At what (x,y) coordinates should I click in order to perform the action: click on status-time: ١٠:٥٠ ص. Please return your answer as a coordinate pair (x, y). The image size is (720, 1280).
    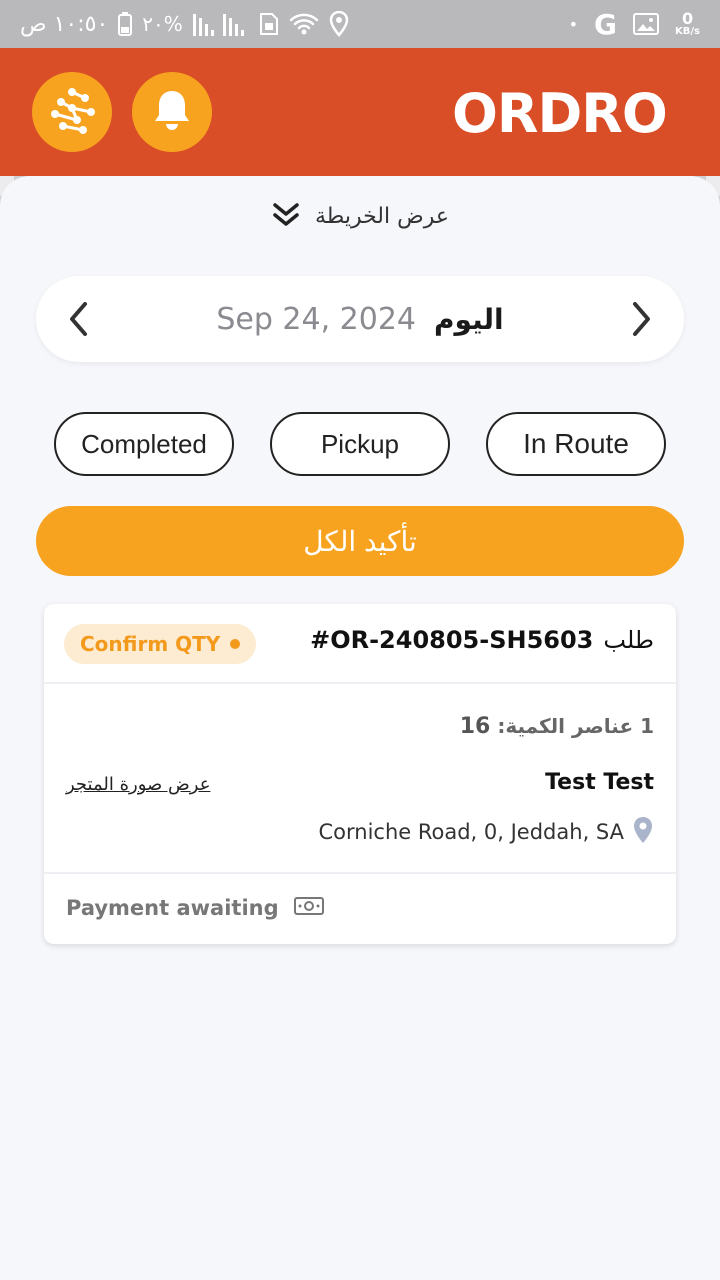
    Looking at the image, I should click on (64, 24).